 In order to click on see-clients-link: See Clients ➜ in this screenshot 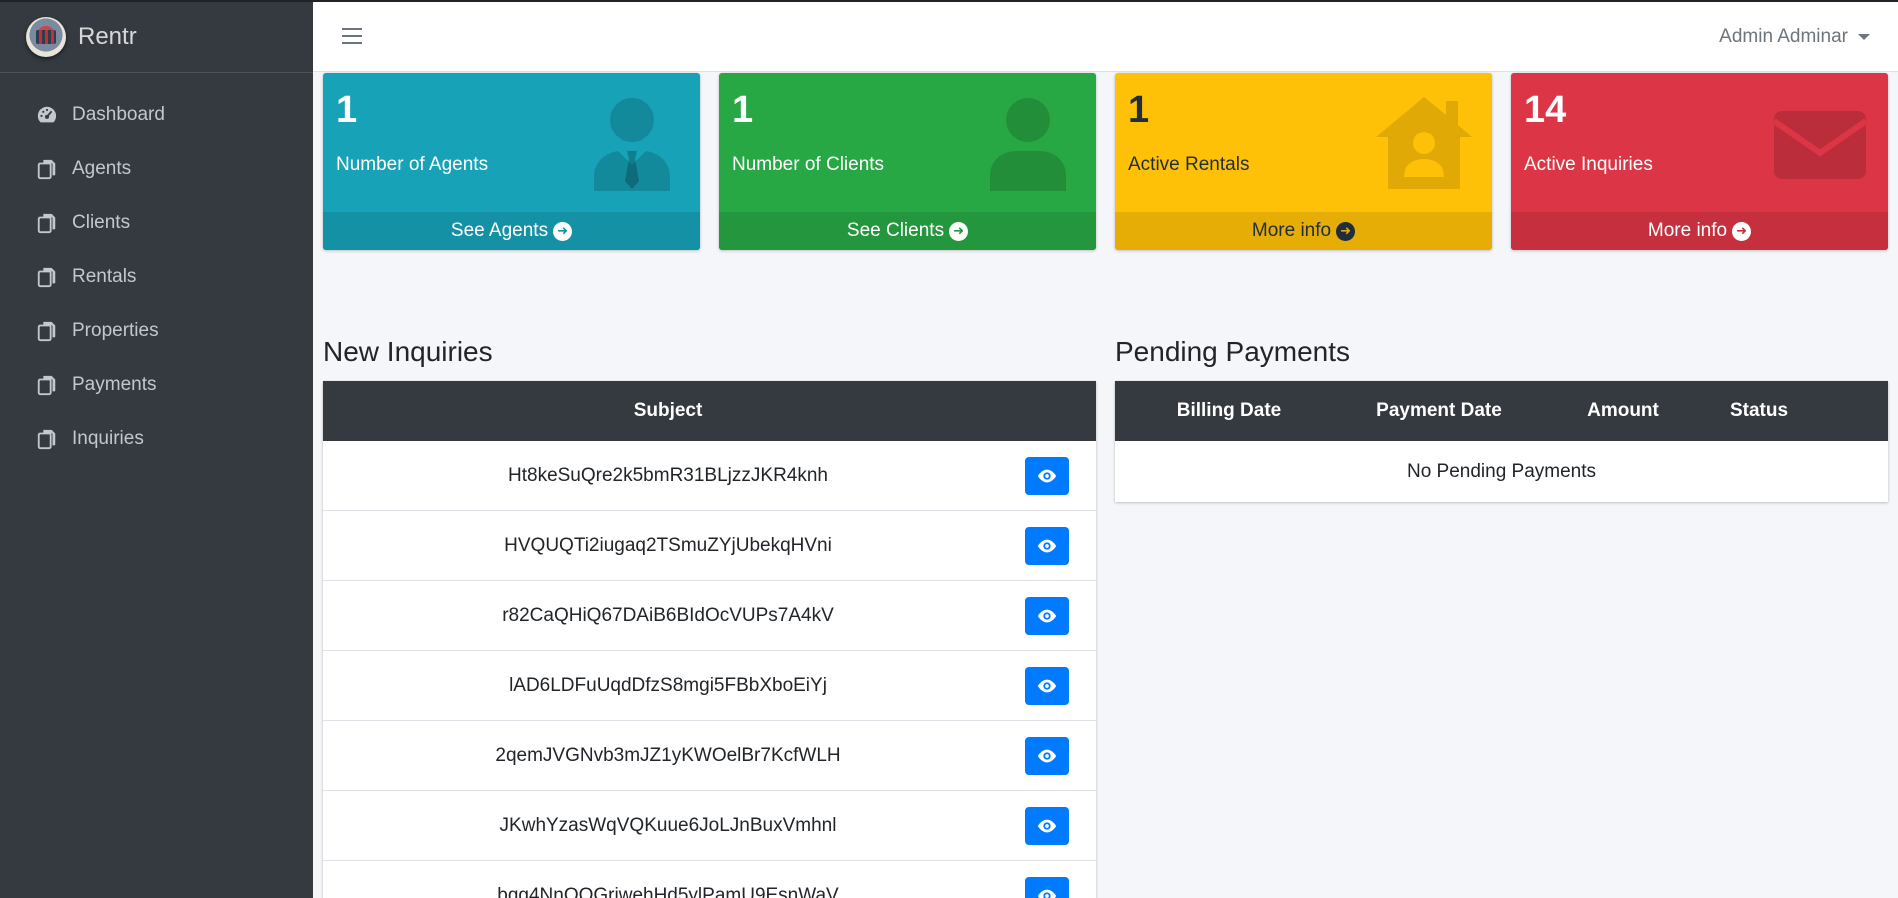, I will do `click(907, 231)`.